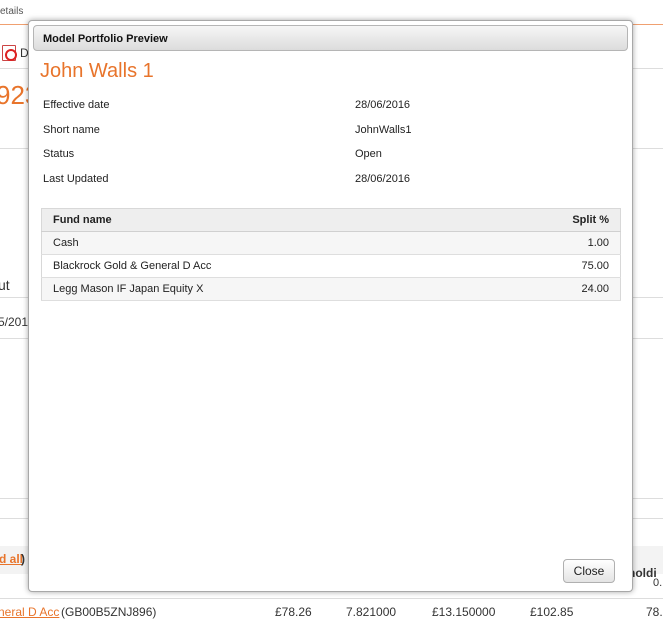 The height and width of the screenshot is (633, 663). I want to click on detail-row-last-updated: Last Updated 28/06/2016, so click(333, 185).